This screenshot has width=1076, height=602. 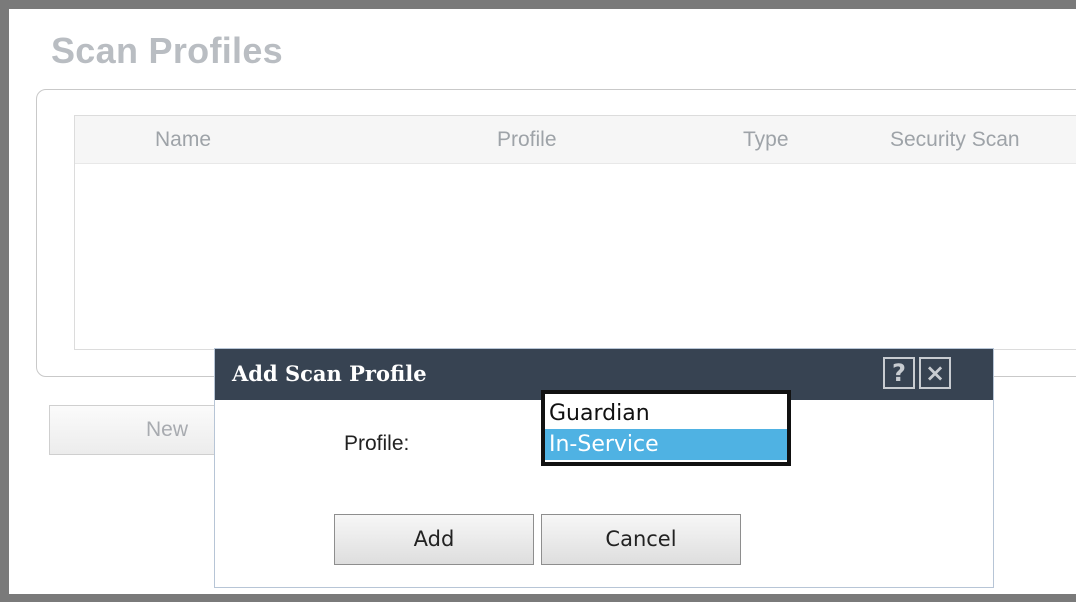 I want to click on cancel-button: Cancel, so click(x=641, y=539).